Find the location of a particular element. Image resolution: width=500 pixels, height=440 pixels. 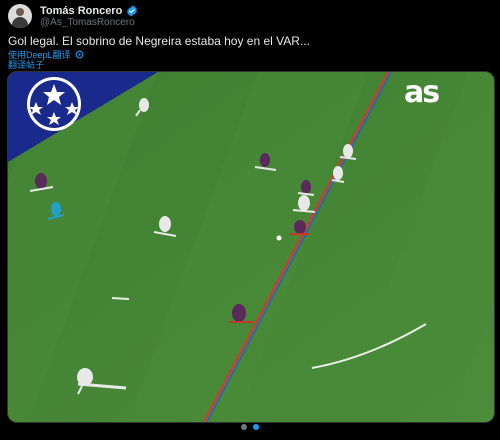

author-name-row: Tomás Roncero is located at coordinates (89, 11).